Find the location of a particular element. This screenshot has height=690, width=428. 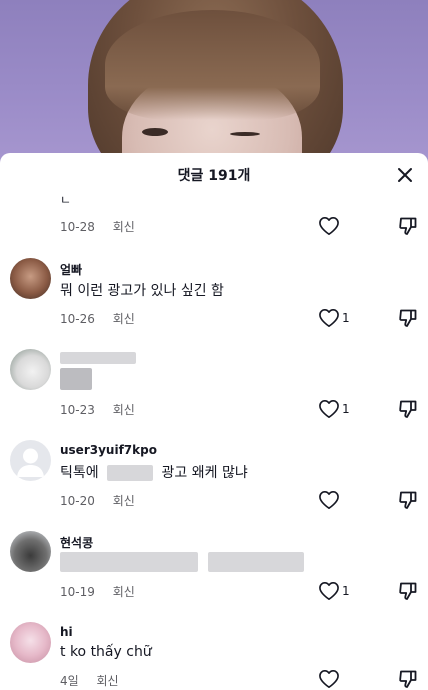

comment-meta: 10-26 회신 is located at coordinates (97, 318).